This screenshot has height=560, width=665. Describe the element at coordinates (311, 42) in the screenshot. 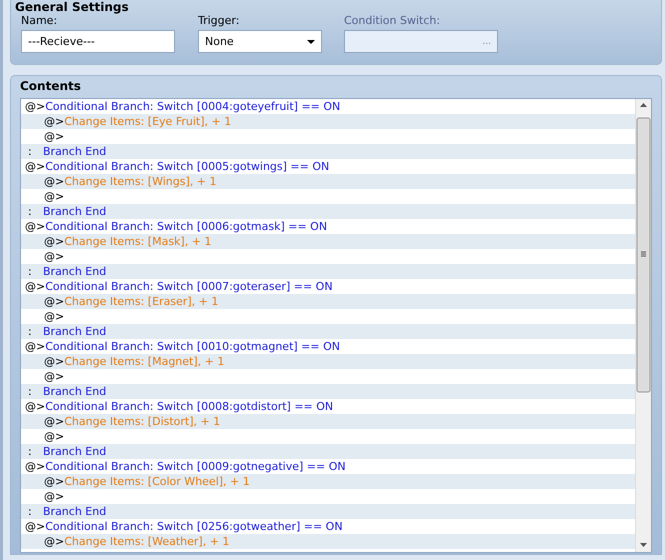

I see `caret-icon` at that location.